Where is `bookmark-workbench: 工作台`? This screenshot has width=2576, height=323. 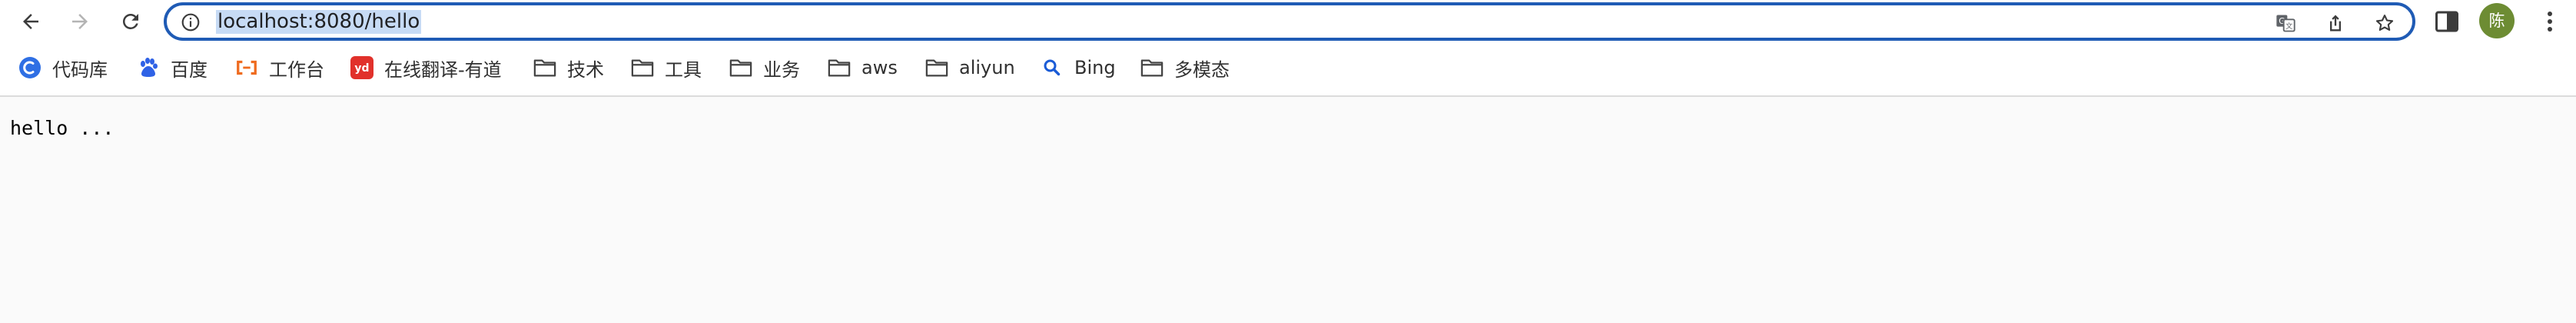 bookmark-workbench: 工作台 is located at coordinates (279, 67).